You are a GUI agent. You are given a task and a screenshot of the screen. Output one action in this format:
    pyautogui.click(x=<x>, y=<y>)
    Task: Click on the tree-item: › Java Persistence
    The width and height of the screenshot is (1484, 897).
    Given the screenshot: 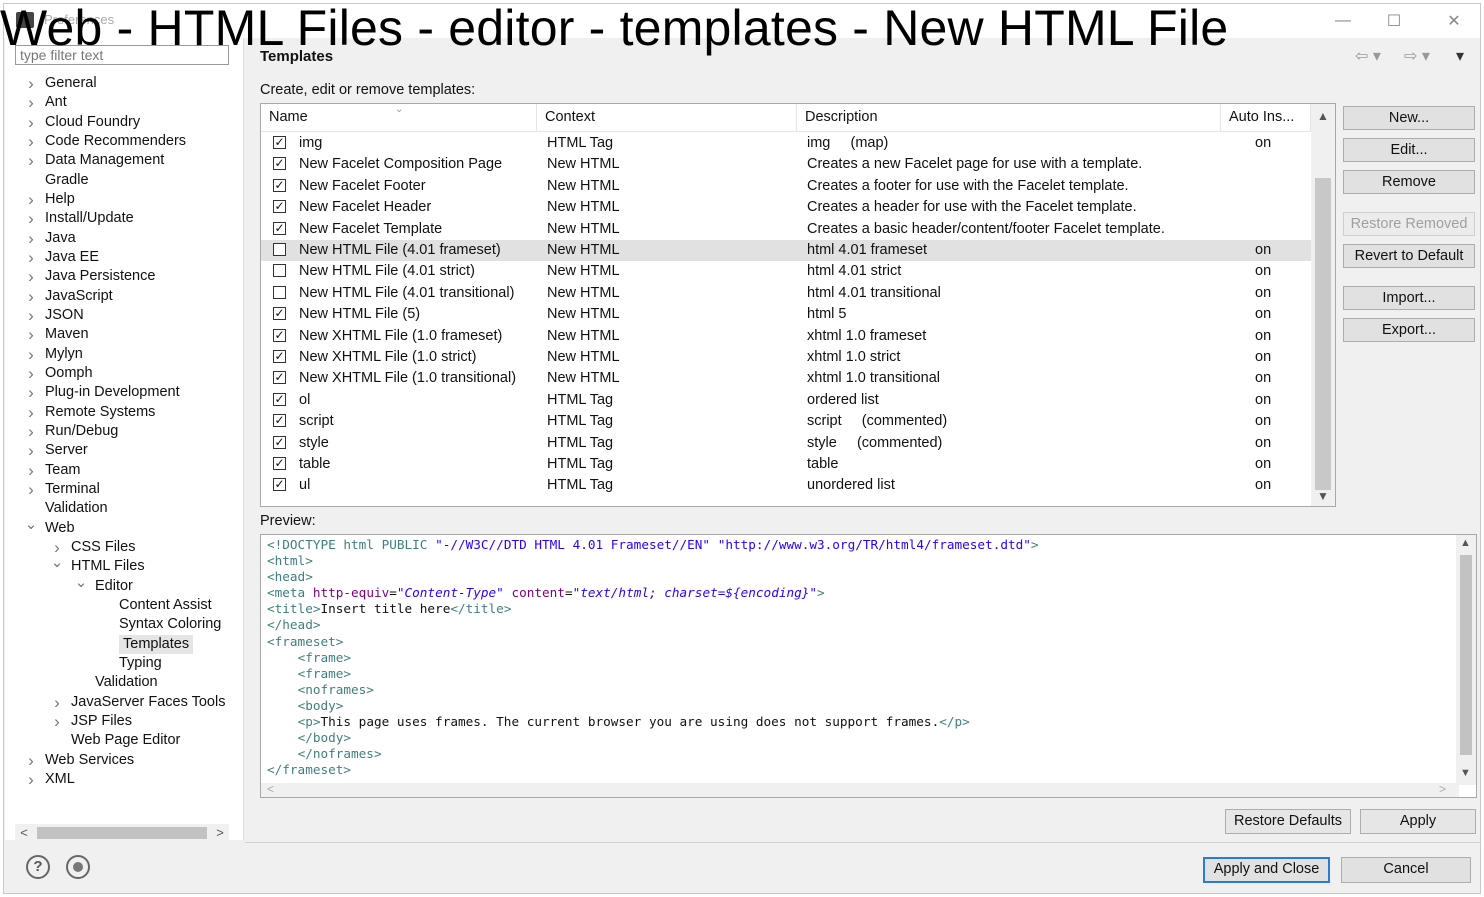 What is the action you would take?
    pyautogui.click(x=91, y=276)
    